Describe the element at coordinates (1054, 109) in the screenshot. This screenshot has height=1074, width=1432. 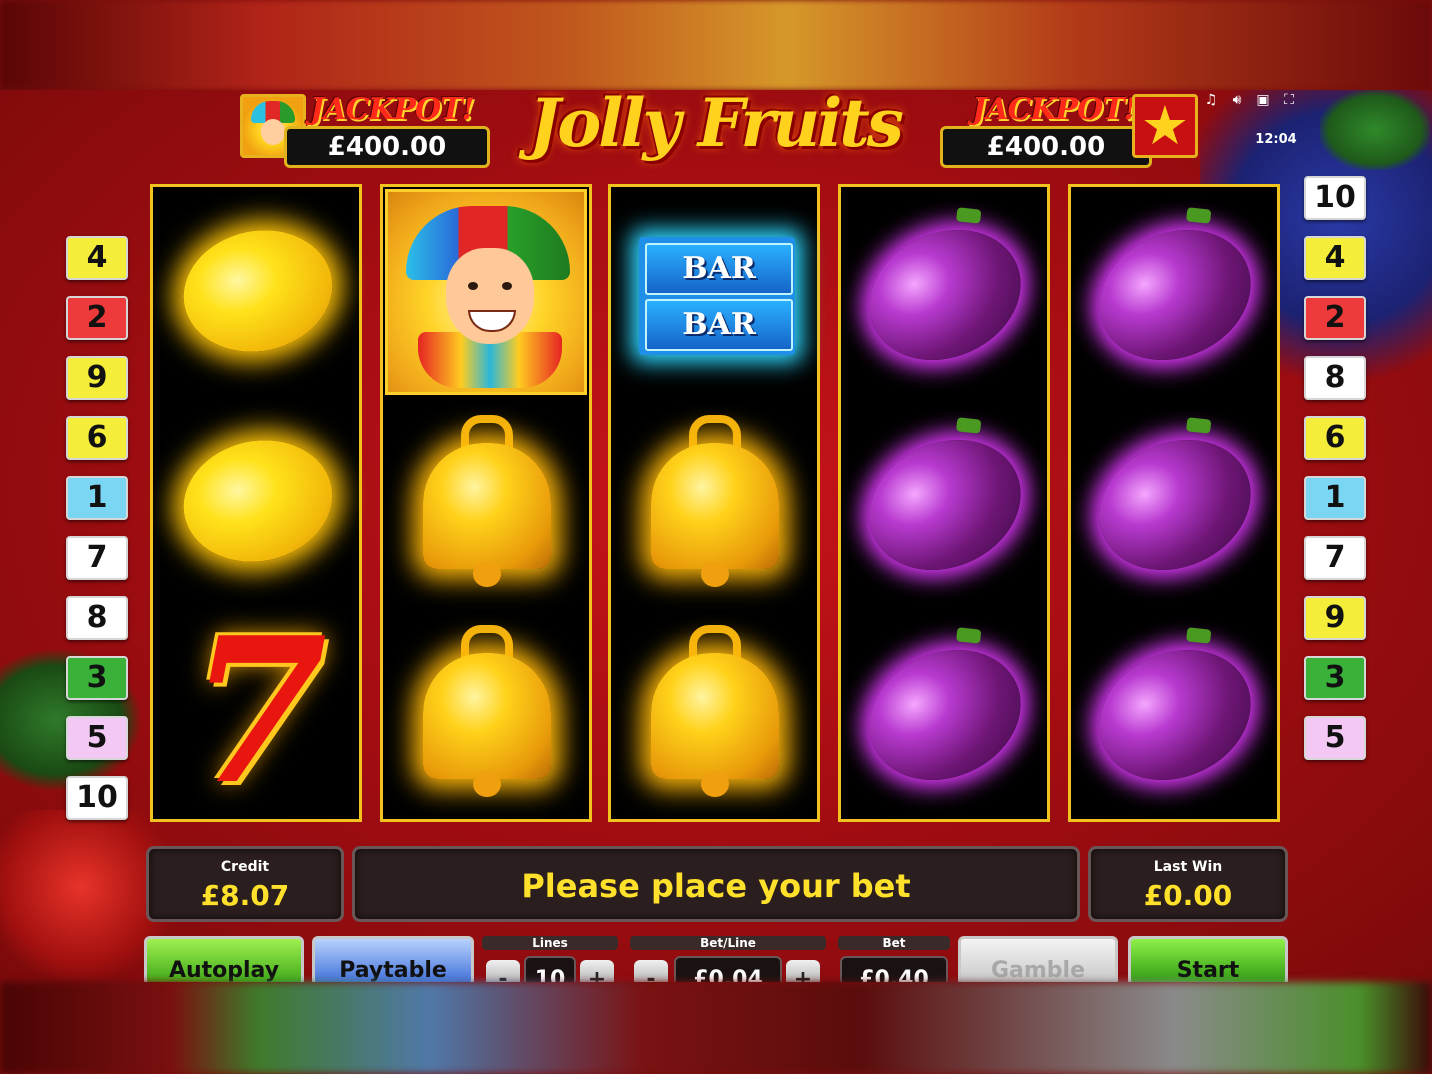
I see `jackpot-right-label: JACKPOT!` at that location.